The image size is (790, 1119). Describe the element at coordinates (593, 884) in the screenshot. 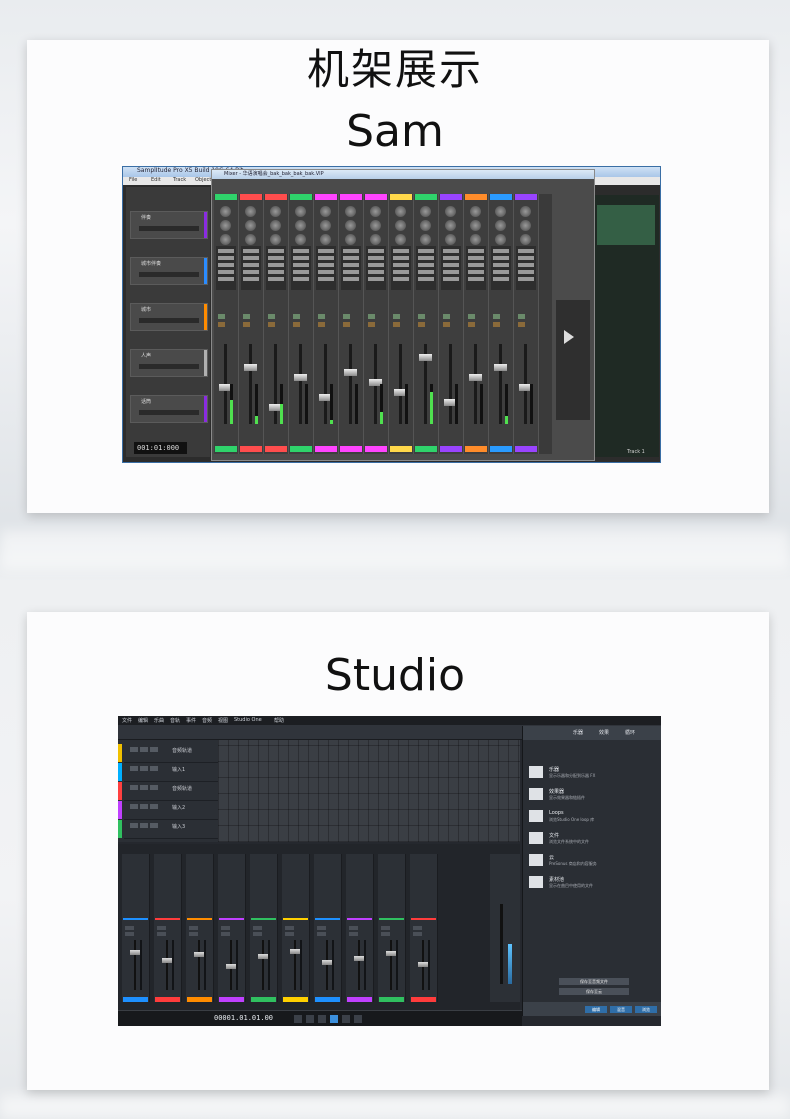

I see `browser-item: 素材池 显示在曲目中使用的文件` at that location.